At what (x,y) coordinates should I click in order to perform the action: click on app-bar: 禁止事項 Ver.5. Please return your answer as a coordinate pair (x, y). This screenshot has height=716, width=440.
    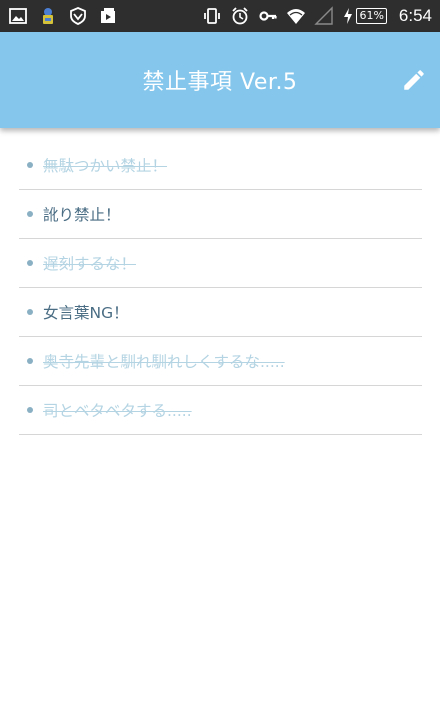
    Looking at the image, I should click on (220, 80).